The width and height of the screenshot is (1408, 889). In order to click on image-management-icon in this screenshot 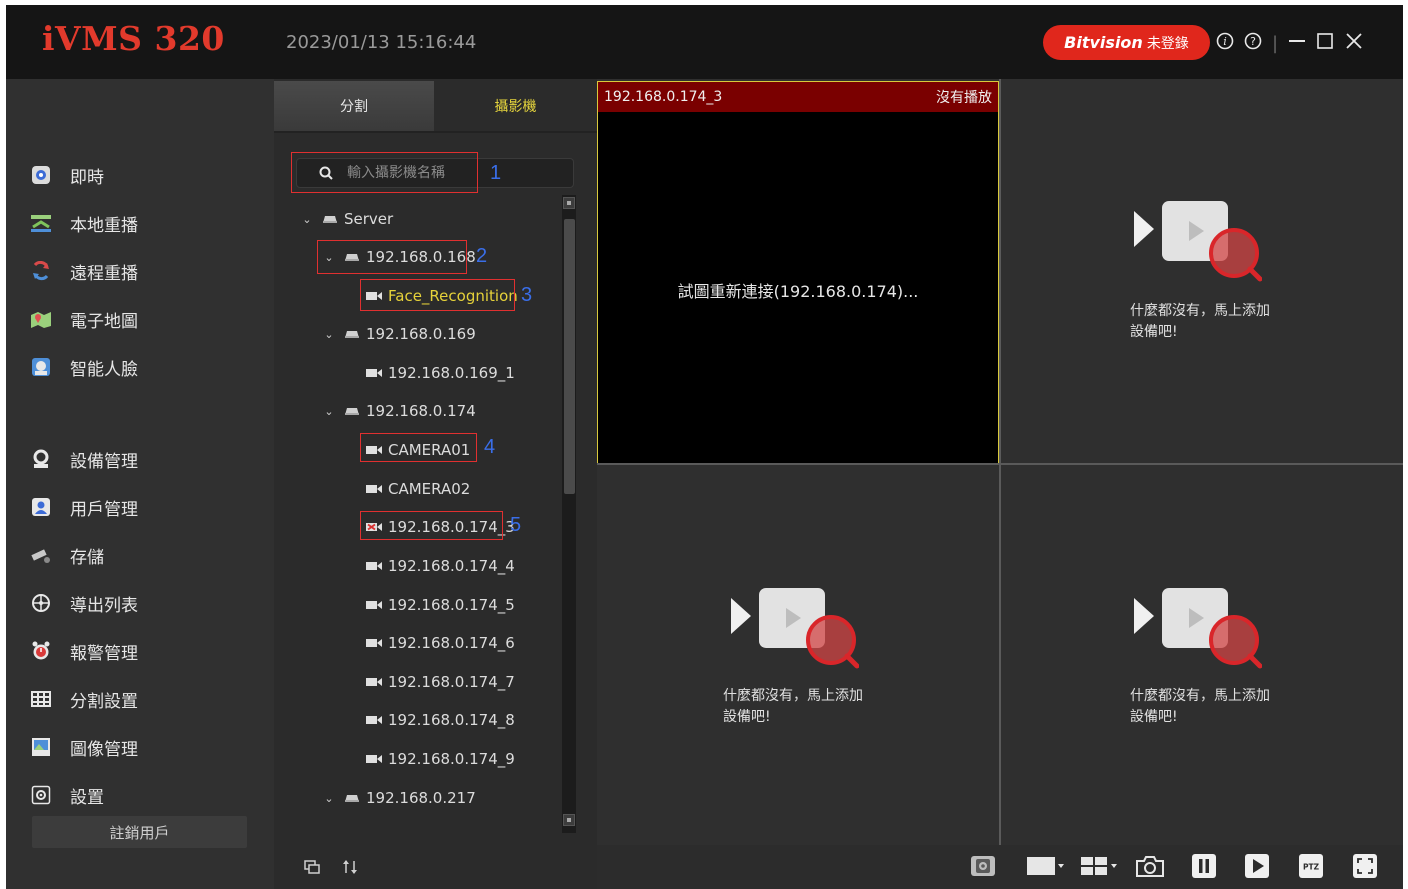, I will do `click(41, 747)`.